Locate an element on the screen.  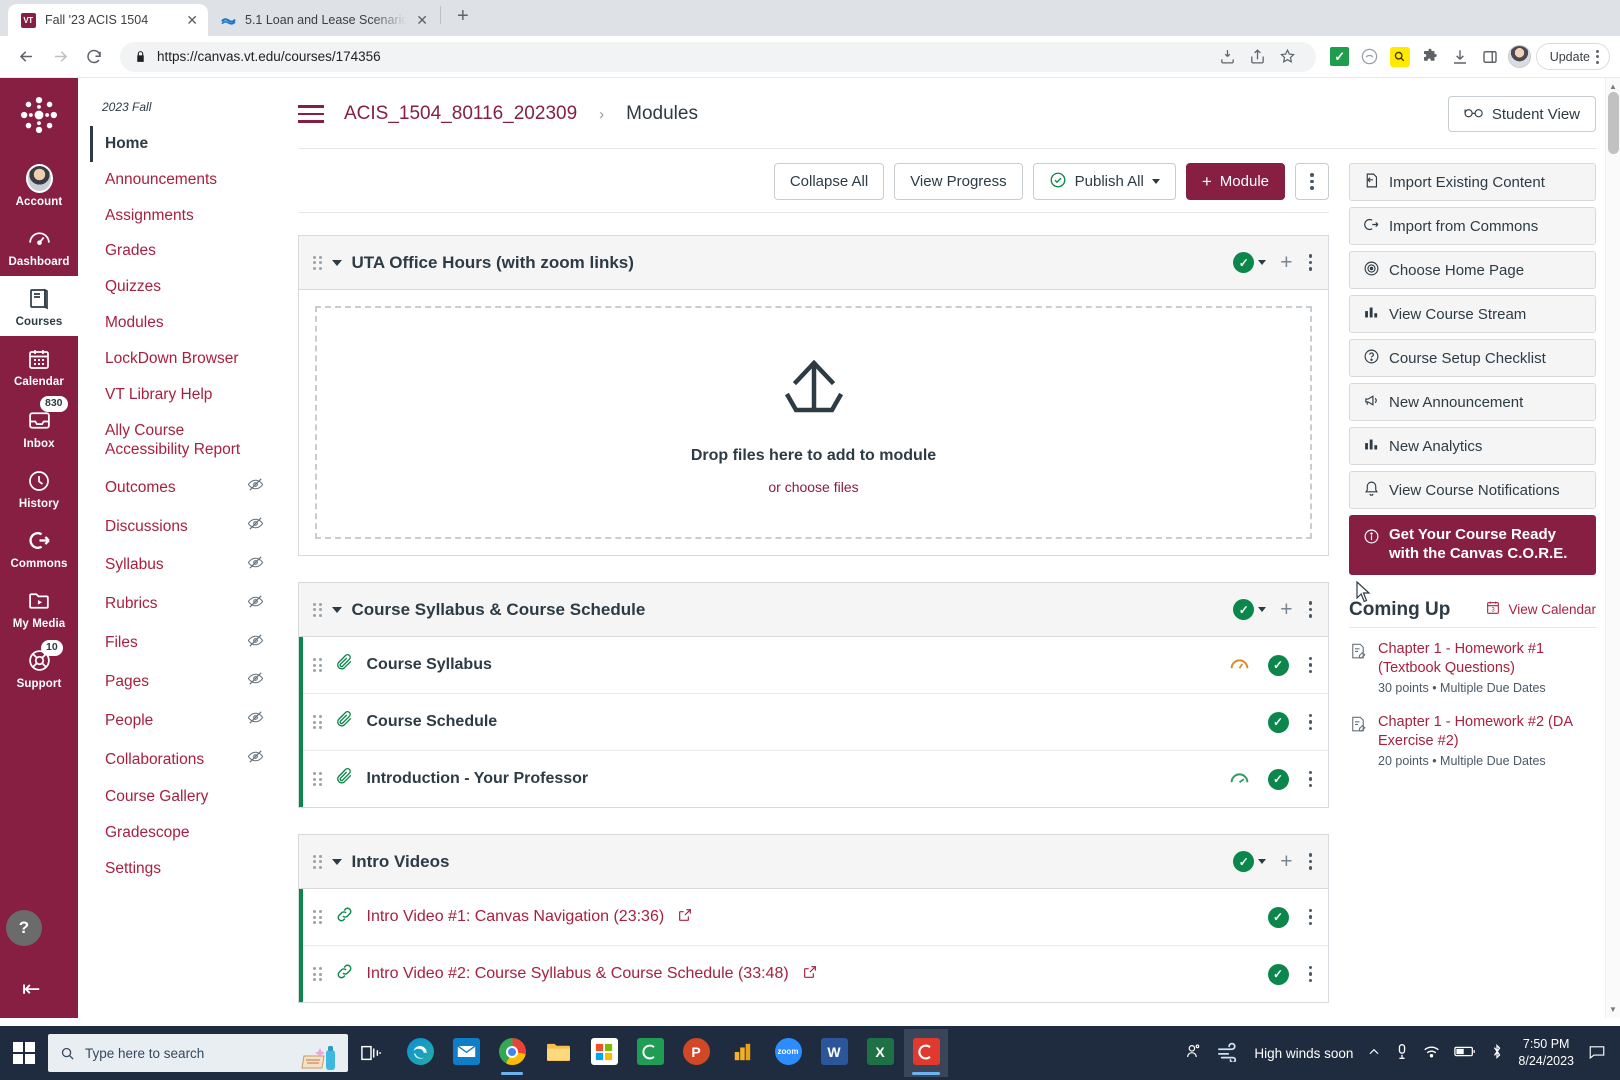
course-nav-rubrics: Rubrics is located at coordinates (184, 604).